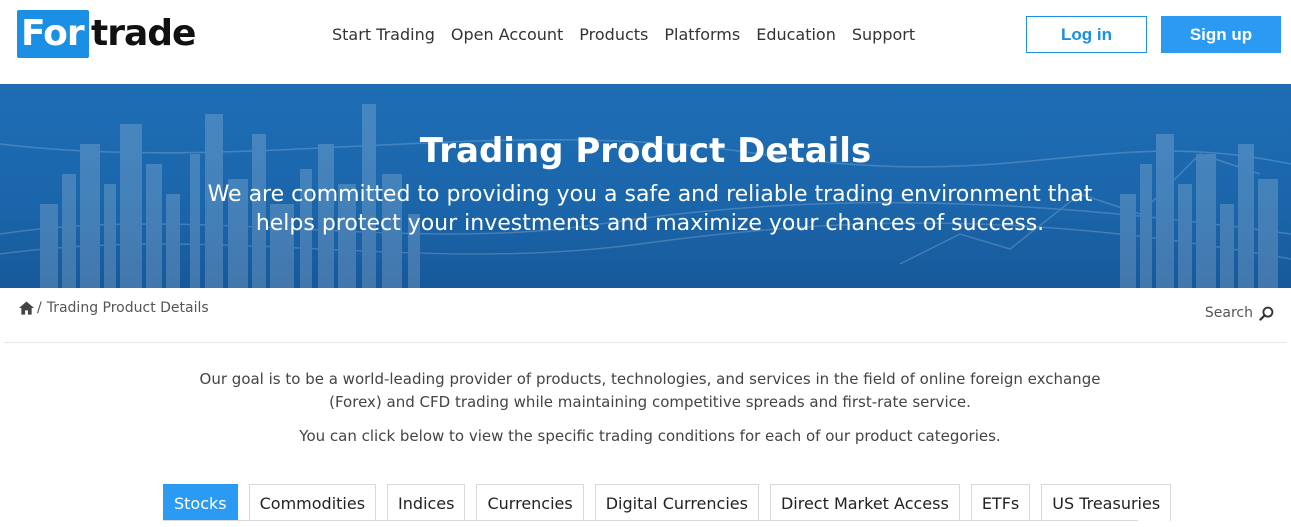 The image size is (1291, 527). Describe the element at coordinates (645, 151) in the screenshot. I see `page-title: Trading Product Details` at that location.